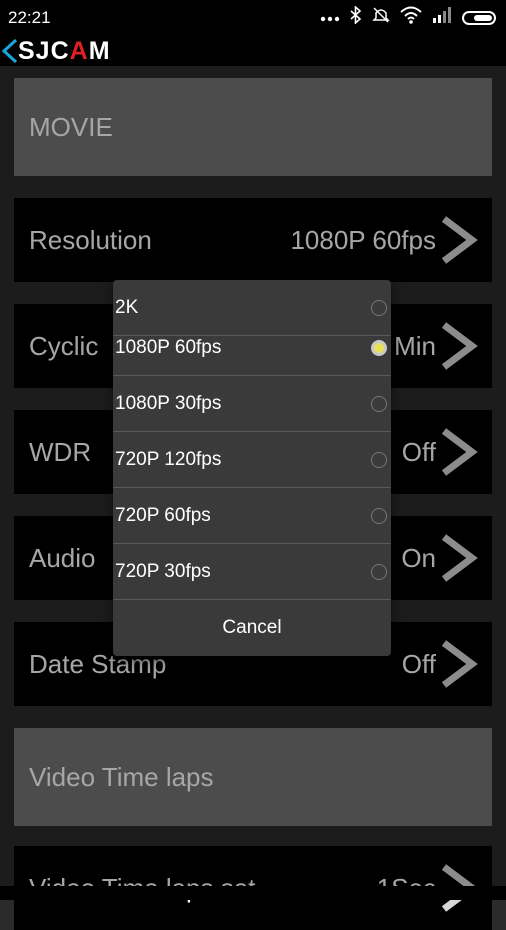  What do you see at coordinates (381, 17) in the screenshot?
I see `mute-icon` at bounding box center [381, 17].